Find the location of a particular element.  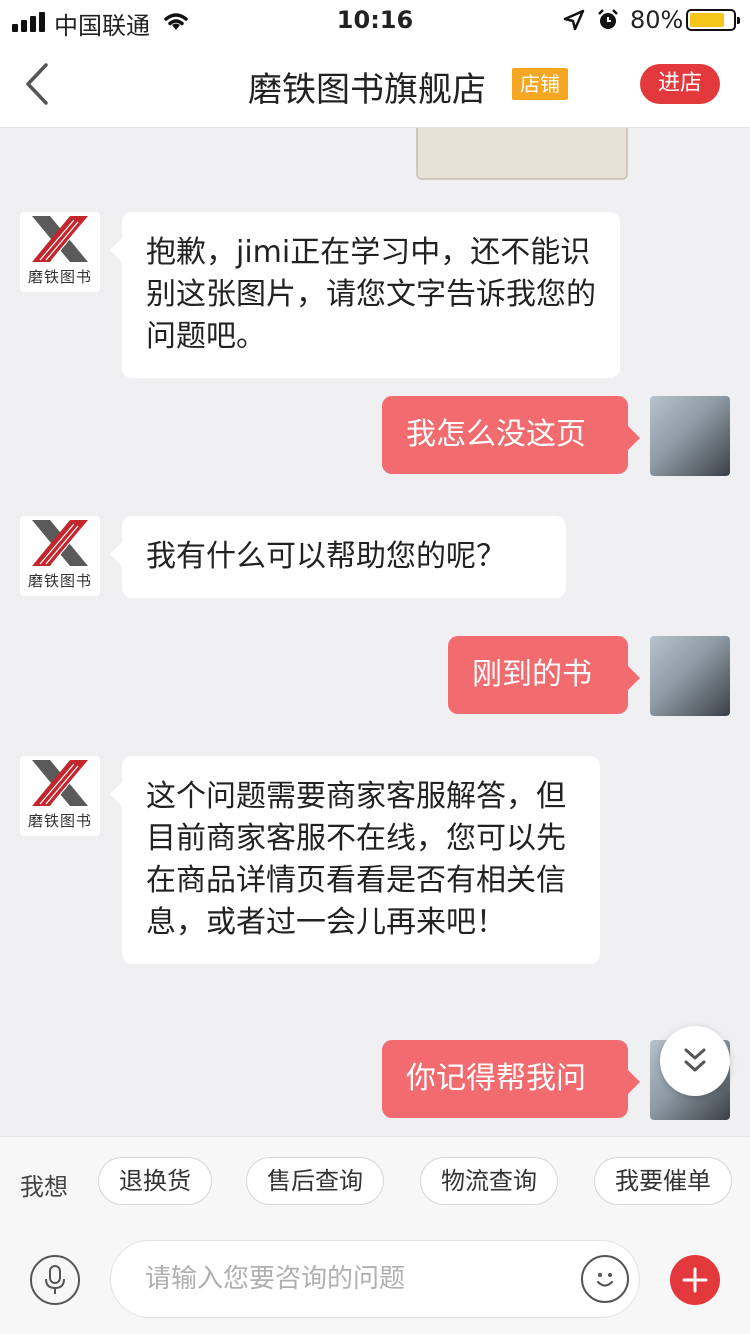

emoji-icon is located at coordinates (605, 1280).